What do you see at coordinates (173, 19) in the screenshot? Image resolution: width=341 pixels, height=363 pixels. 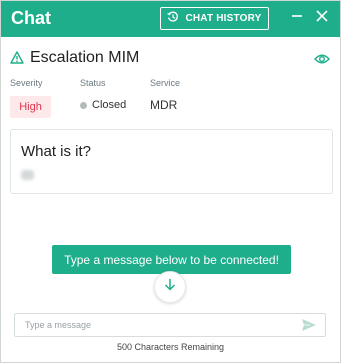 I see `history-icon` at bounding box center [173, 19].